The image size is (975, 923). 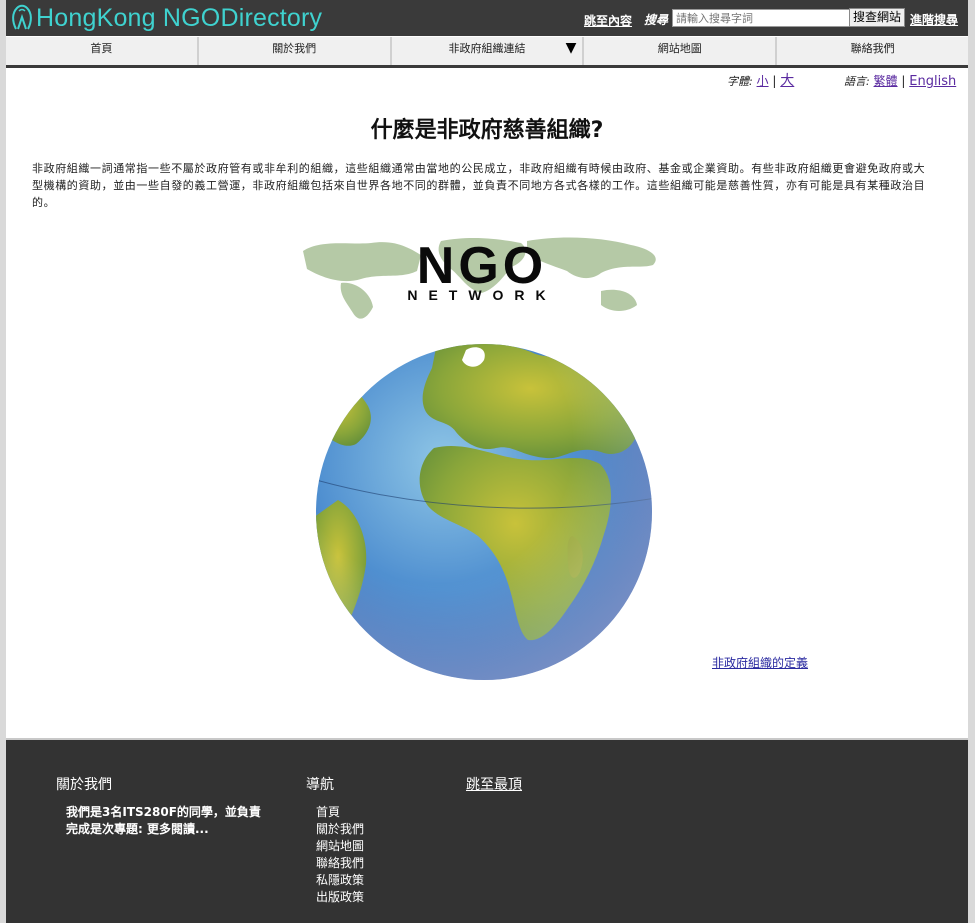 What do you see at coordinates (656, 20) in the screenshot?
I see `search-label: 搜尋` at bounding box center [656, 20].